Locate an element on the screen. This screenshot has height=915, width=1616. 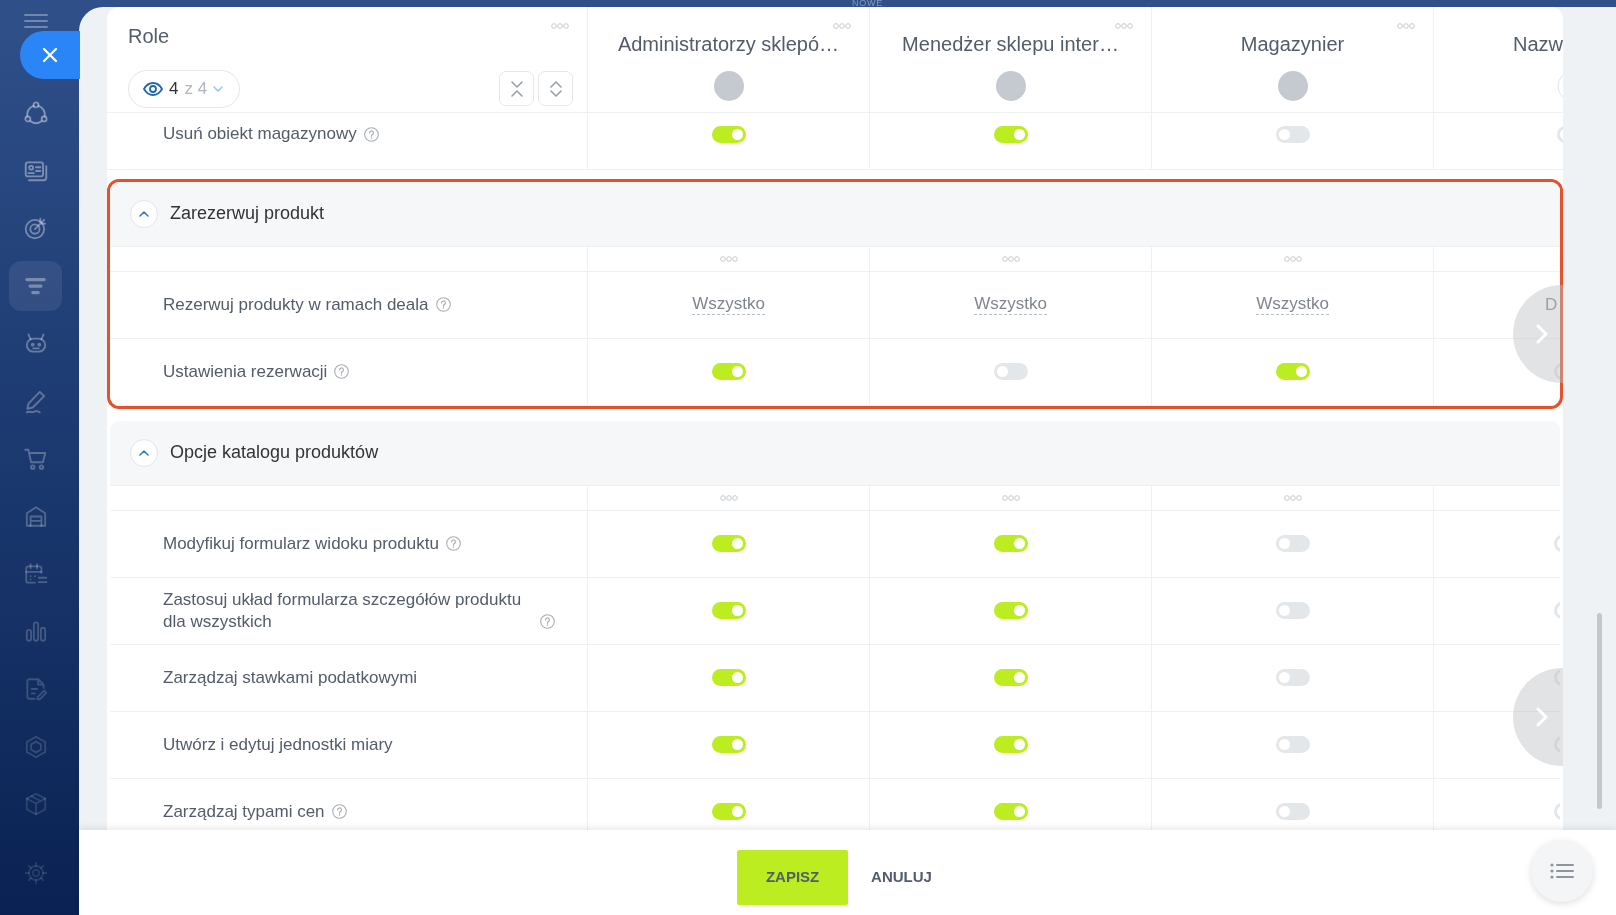
funnel-icon is located at coordinates (35, 285).